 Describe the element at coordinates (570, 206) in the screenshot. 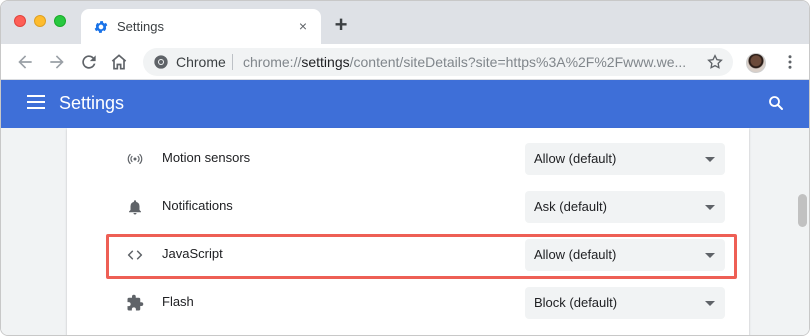

I see `select-value: Ask (default)` at that location.